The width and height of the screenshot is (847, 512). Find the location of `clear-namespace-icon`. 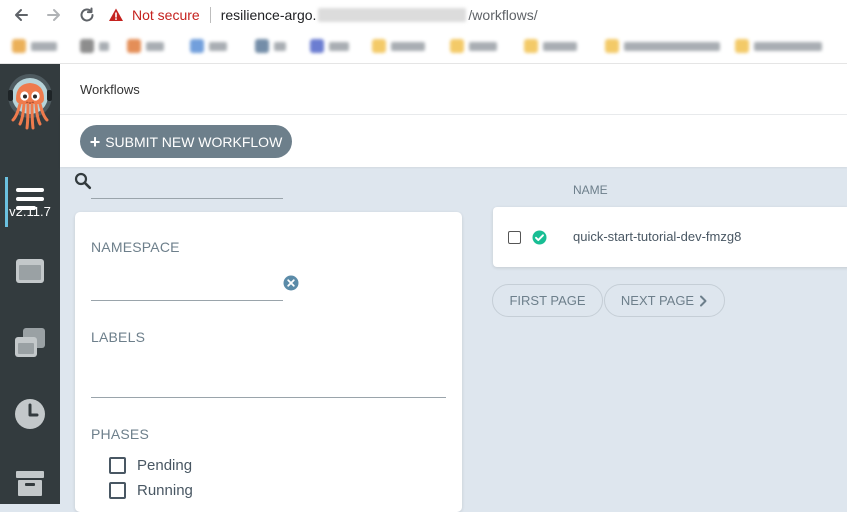

clear-namespace-icon is located at coordinates (291, 283).